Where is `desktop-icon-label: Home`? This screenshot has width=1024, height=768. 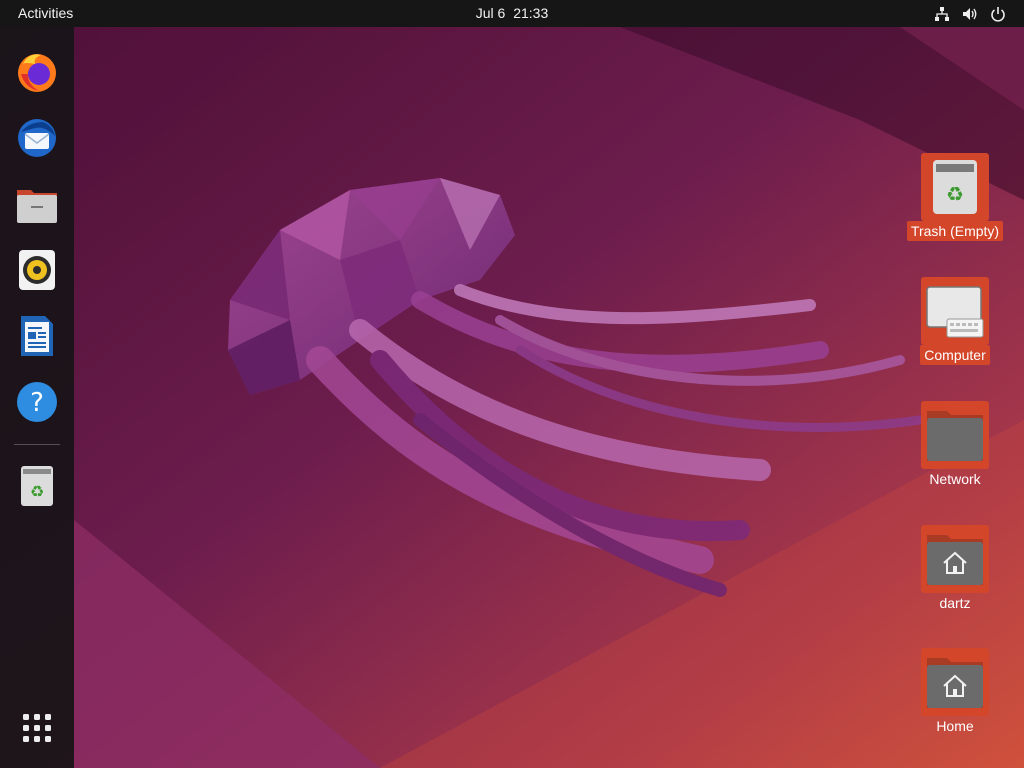 desktop-icon-label: Home is located at coordinates (955, 726).